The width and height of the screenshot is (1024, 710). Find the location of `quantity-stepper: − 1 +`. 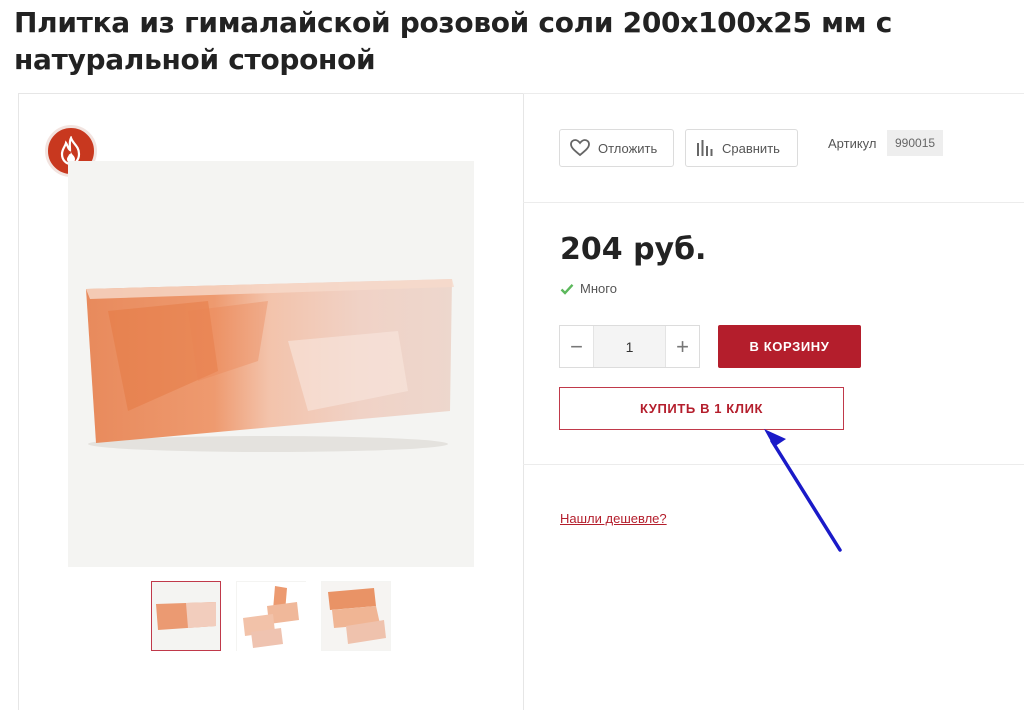

quantity-stepper: − 1 + is located at coordinates (629, 346).